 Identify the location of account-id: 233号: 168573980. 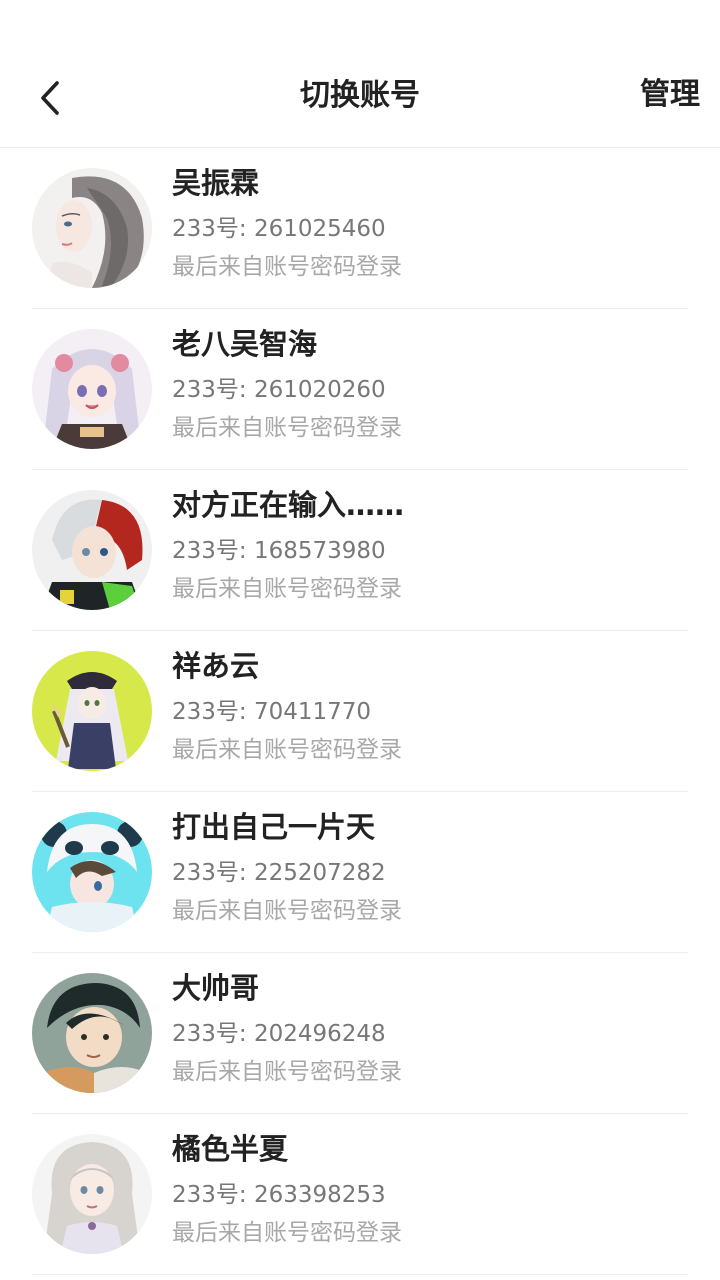
(279, 551).